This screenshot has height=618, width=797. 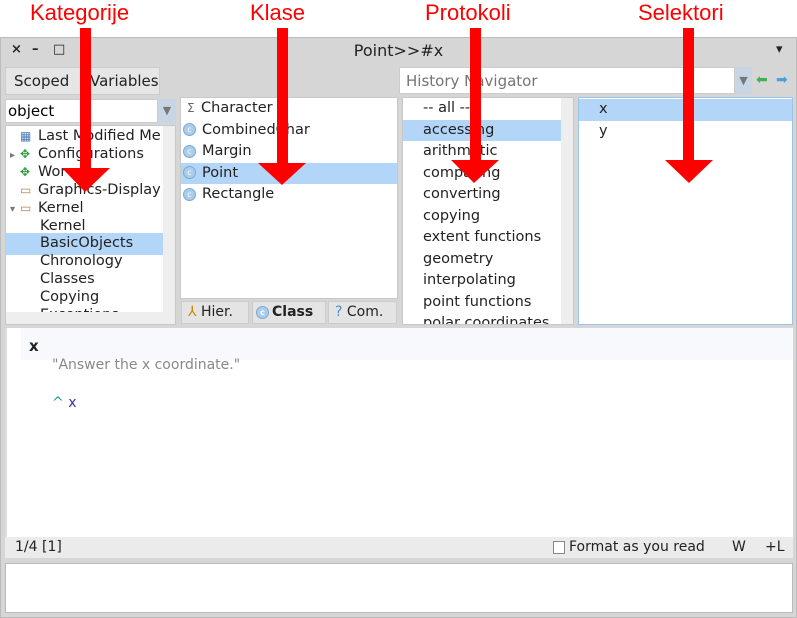 I want to click on list-item-label: Copying, so click(x=70, y=297).